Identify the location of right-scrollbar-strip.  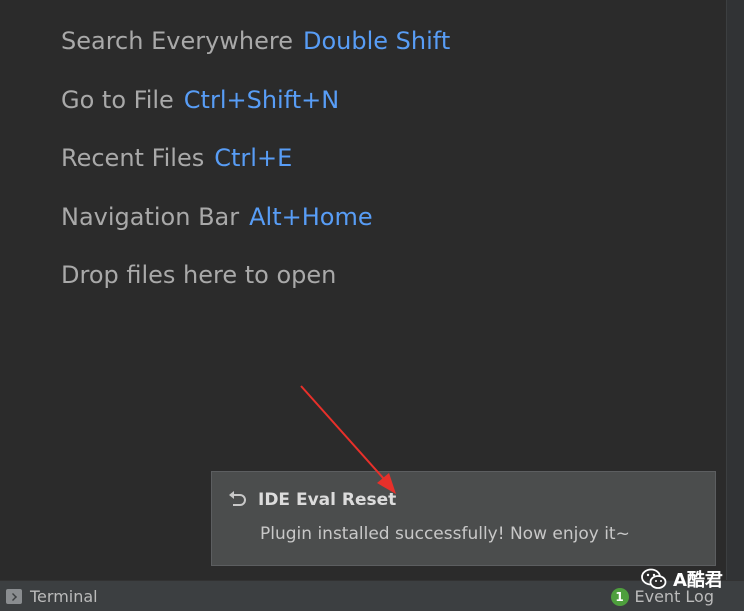
(735, 290).